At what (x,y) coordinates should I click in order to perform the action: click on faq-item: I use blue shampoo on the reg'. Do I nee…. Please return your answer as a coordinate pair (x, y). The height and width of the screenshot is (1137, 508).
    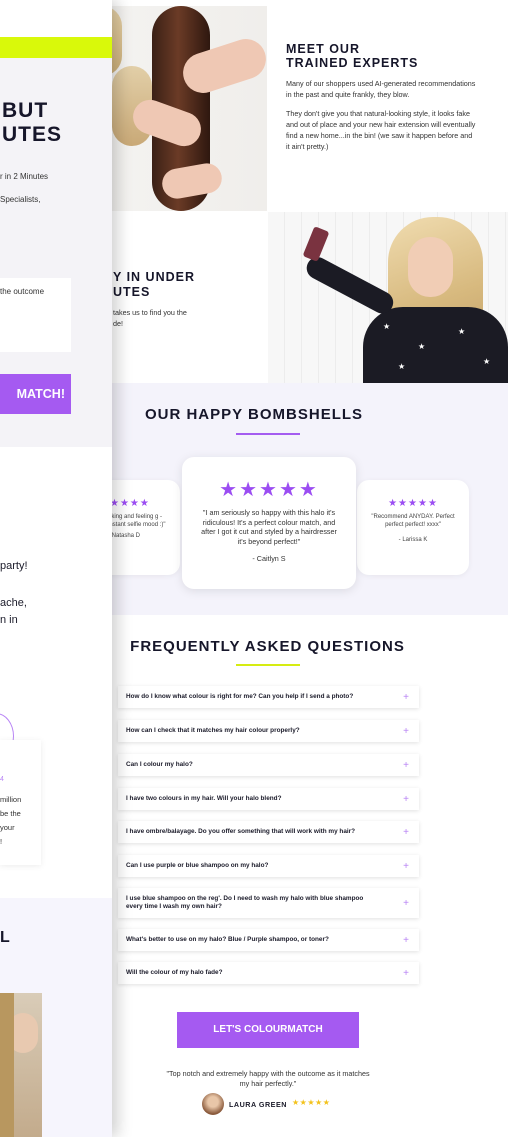
    Looking at the image, I should click on (268, 903).